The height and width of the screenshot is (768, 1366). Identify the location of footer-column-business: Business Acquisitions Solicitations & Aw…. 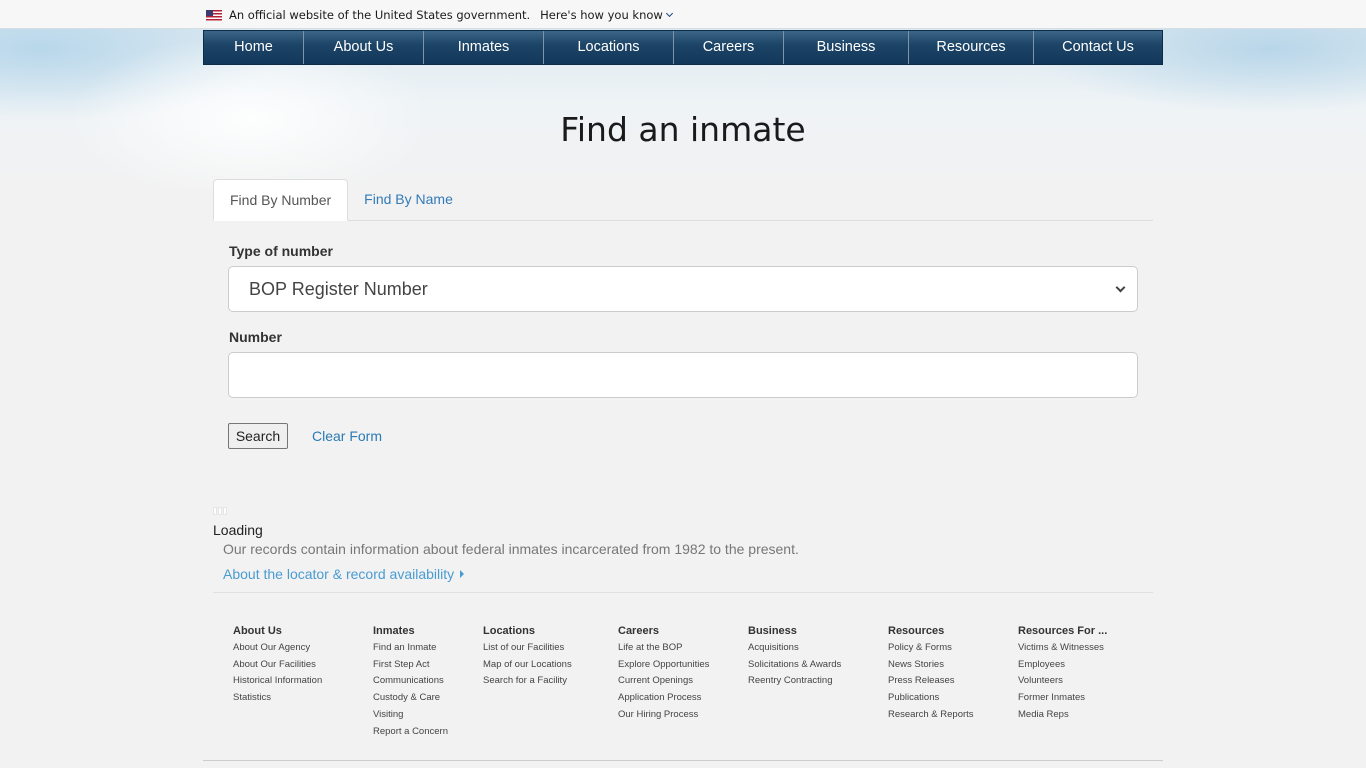
(794, 657).